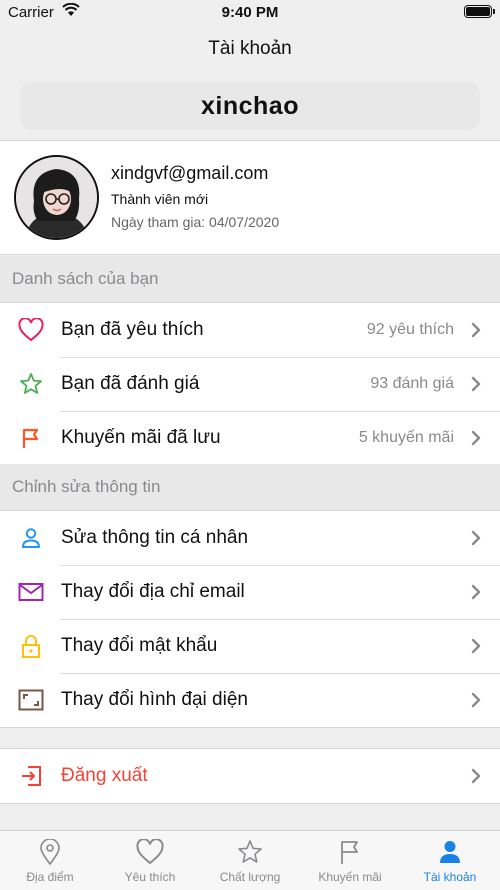 This screenshot has height=890, width=500. Describe the element at coordinates (31, 776) in the screenshot. I see `logout-icon` at that location.